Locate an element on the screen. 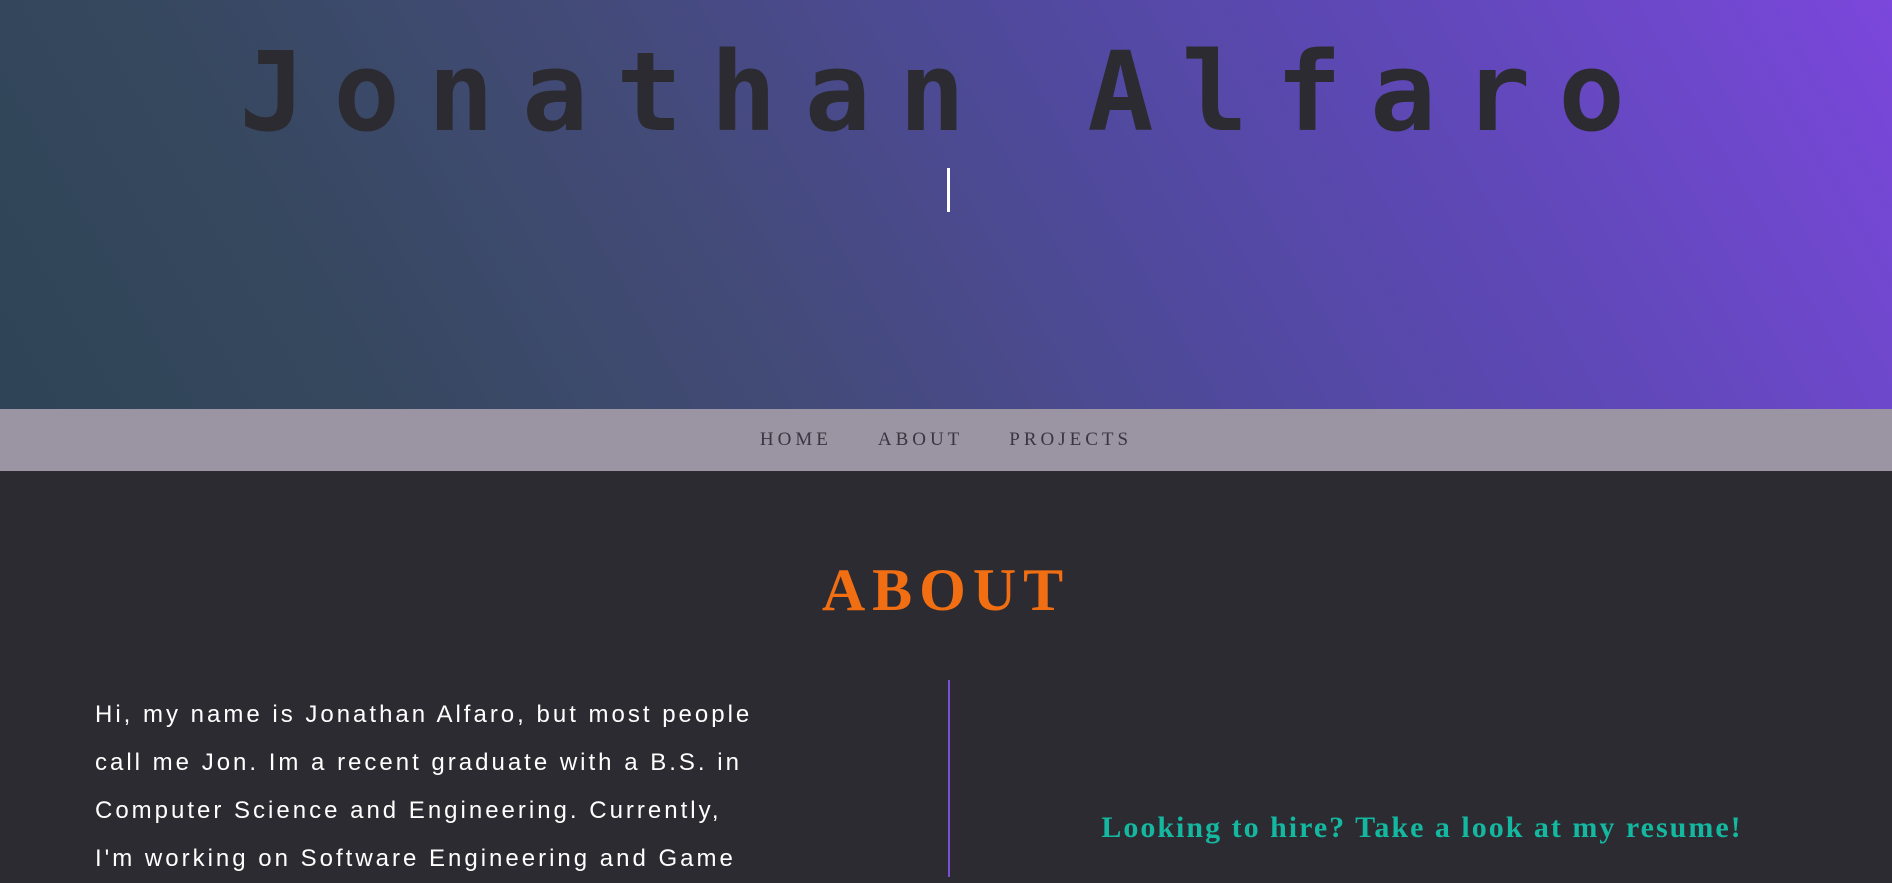  nav-about-link: ABOUT is located at coordinates (920, 440).